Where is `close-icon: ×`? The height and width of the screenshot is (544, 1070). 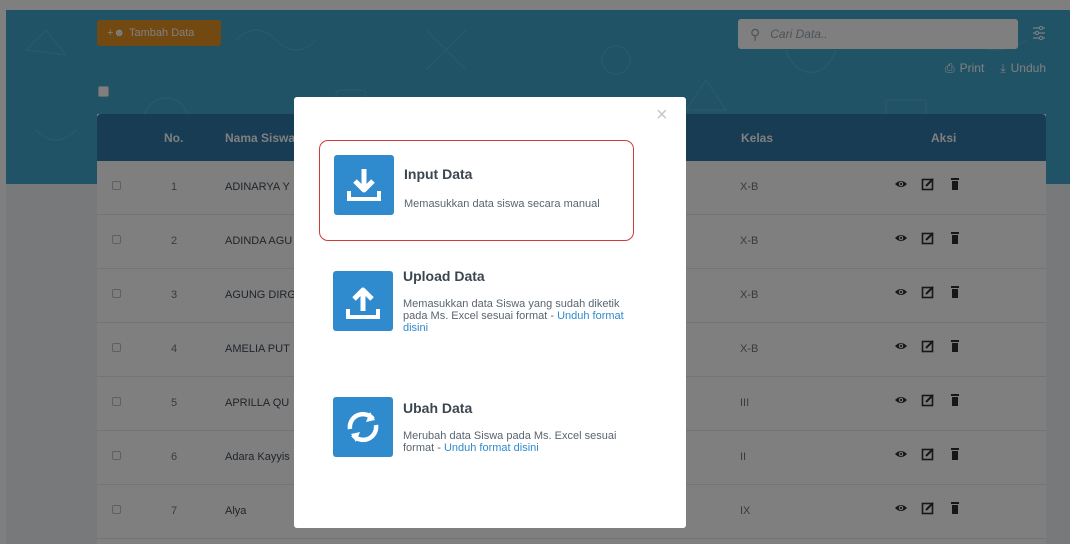 close-icon: × is located at coordinates (662, 115).